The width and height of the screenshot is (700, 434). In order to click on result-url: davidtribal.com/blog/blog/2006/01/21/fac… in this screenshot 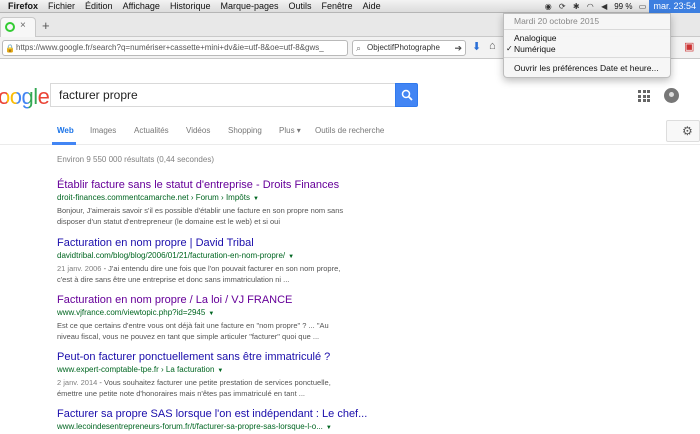, I will do `click(337, 256)`.